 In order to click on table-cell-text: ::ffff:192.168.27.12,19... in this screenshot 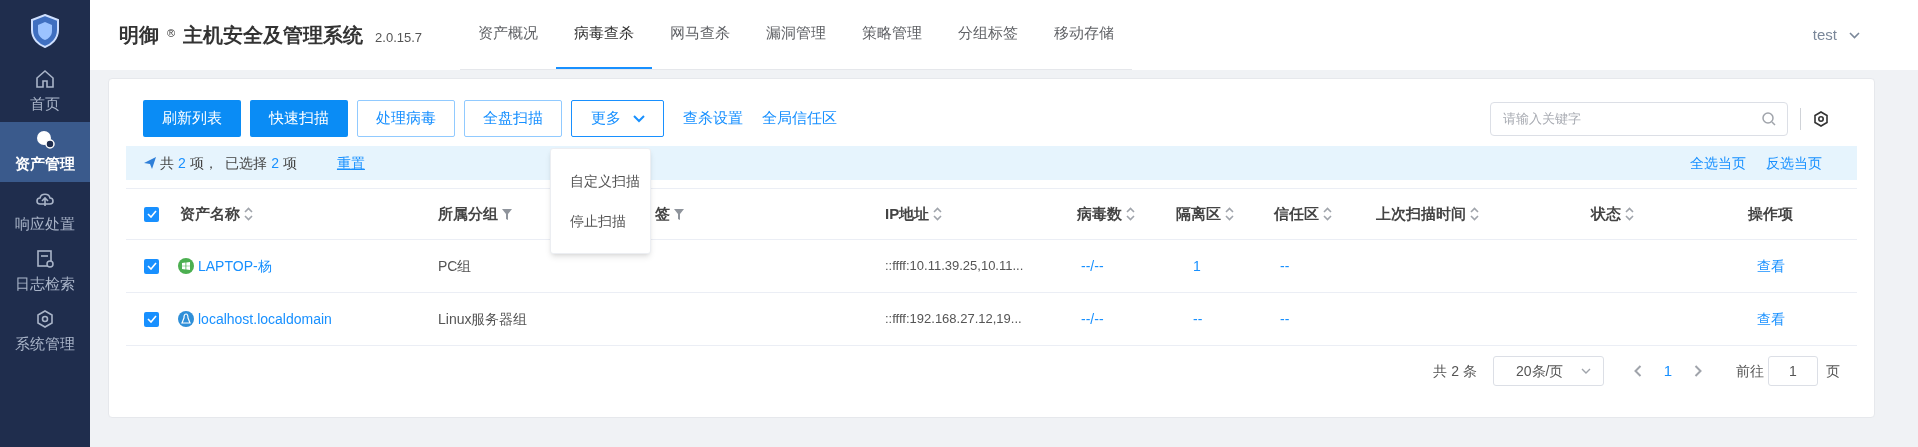, I will do `click(953, 319)`.